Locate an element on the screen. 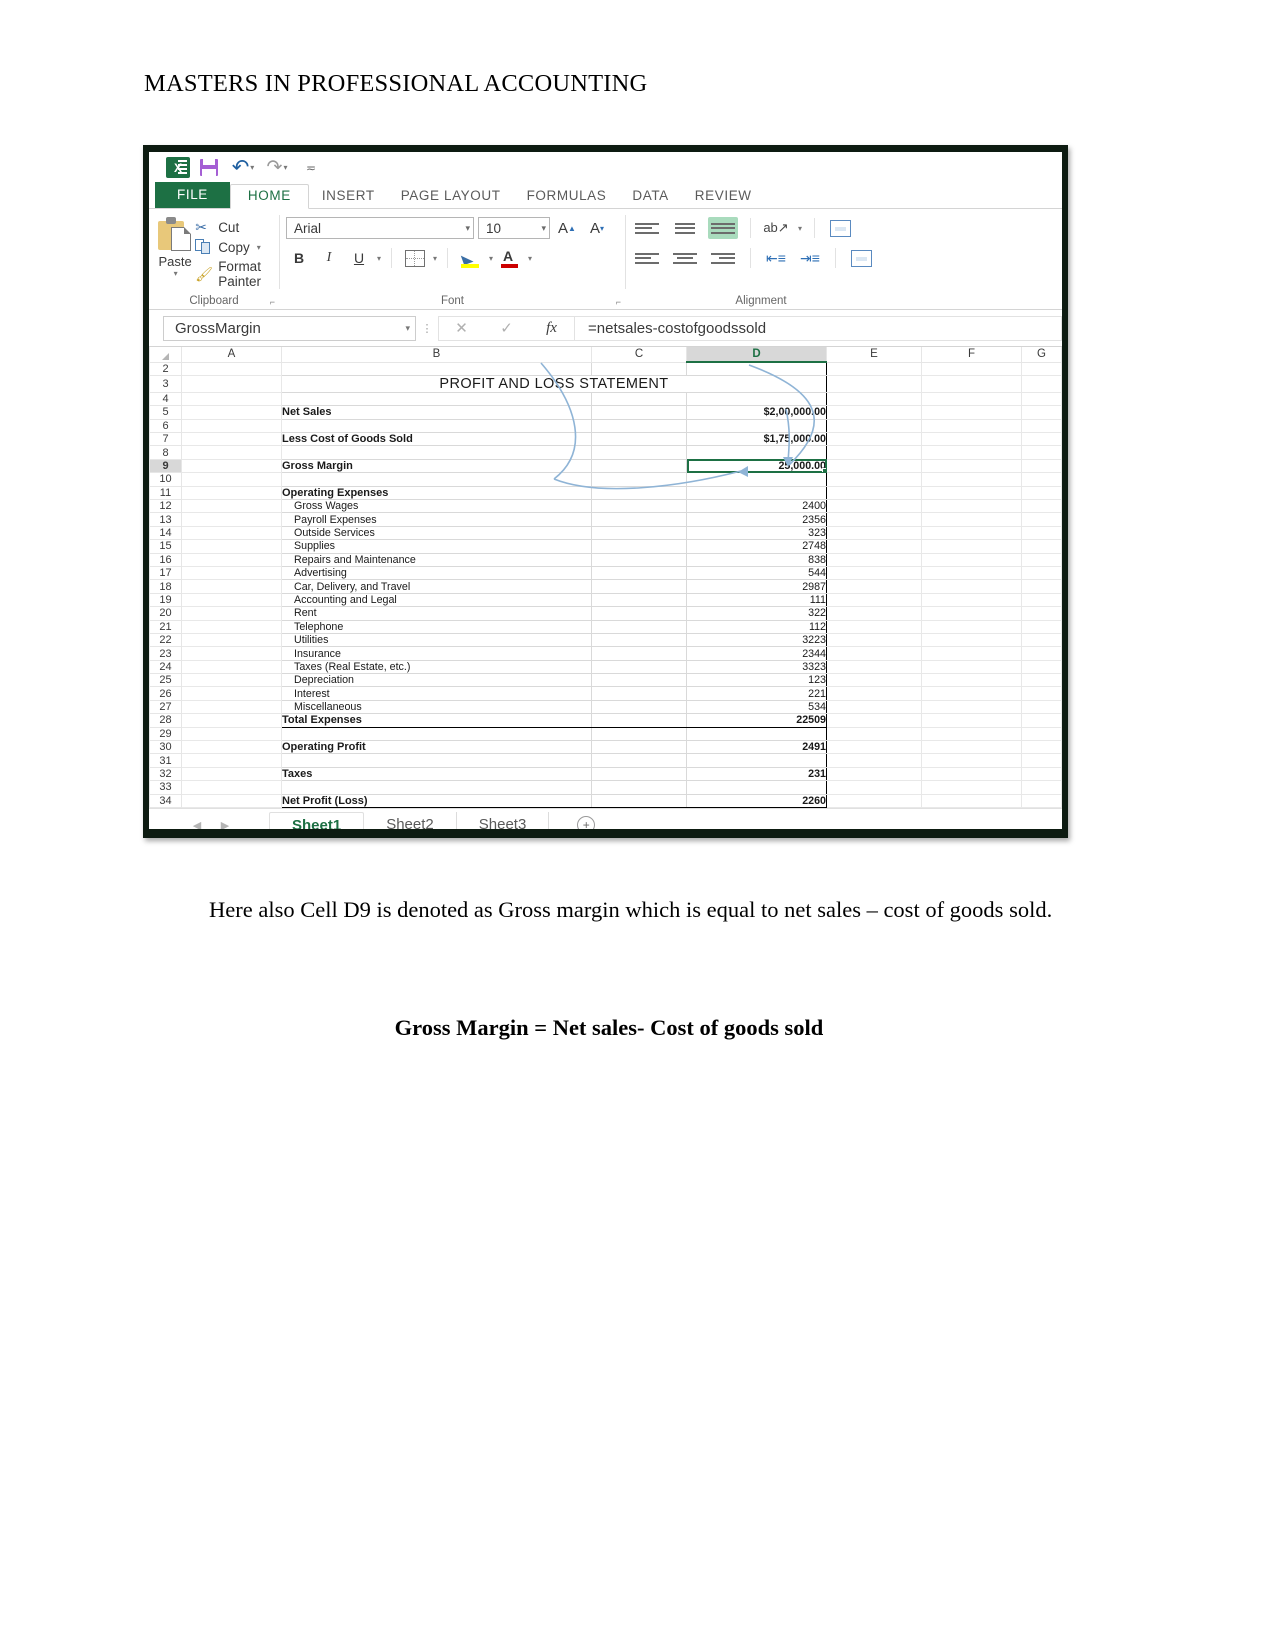  row-header-5: 5 is located at coordinates (165, 412).